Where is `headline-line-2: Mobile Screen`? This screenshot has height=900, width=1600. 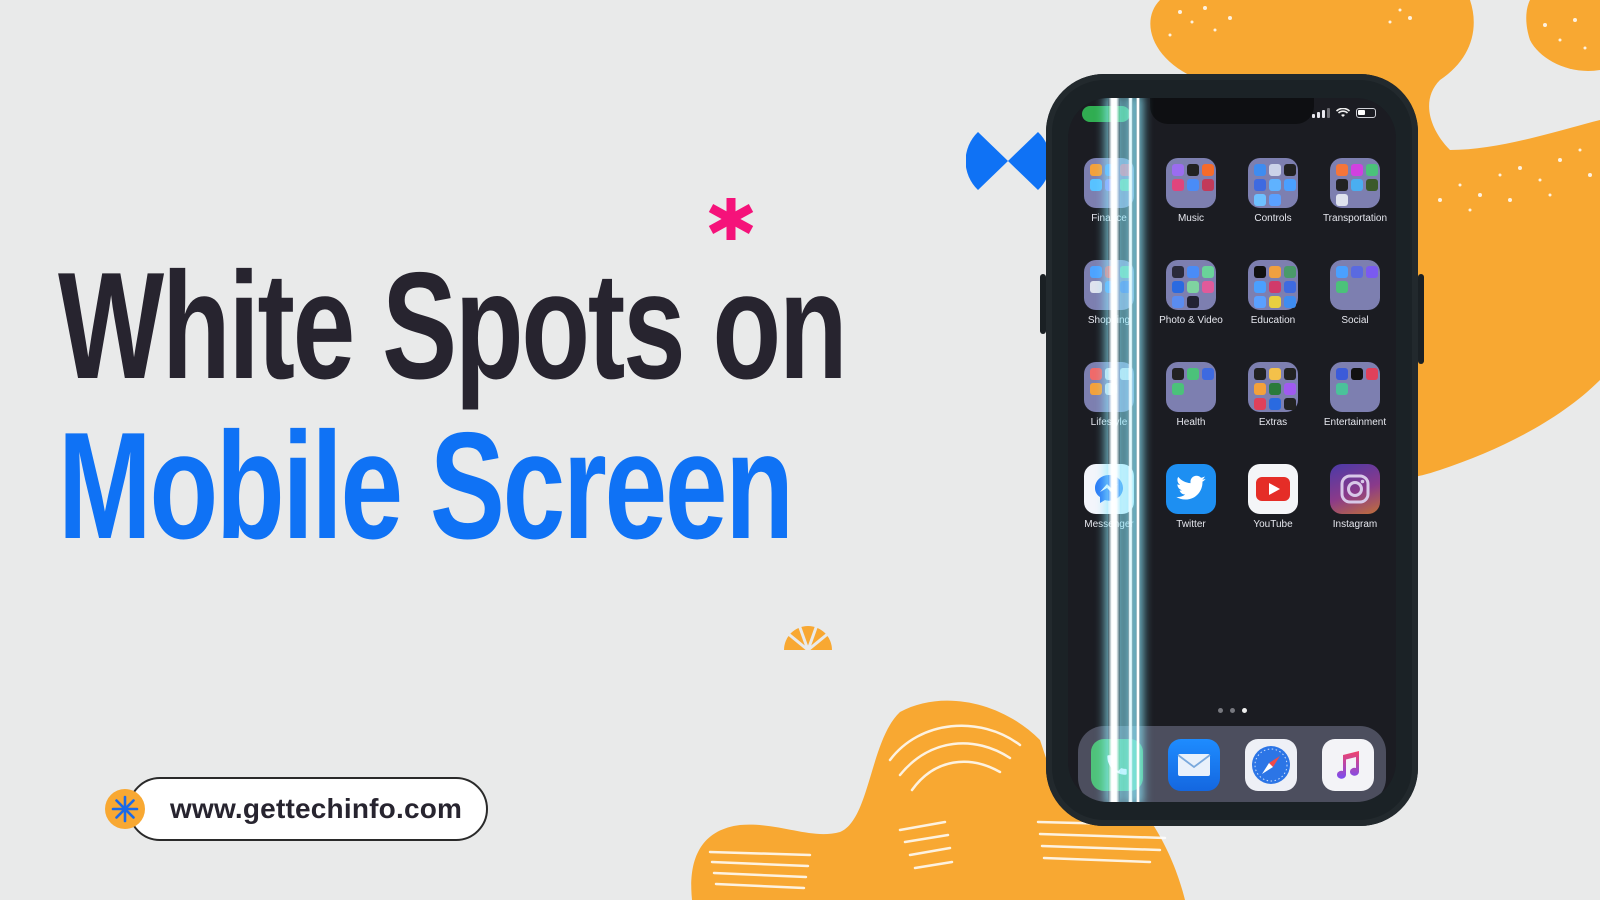
headline-line-2: Mobile Screen is located at coordinates (426, 486).